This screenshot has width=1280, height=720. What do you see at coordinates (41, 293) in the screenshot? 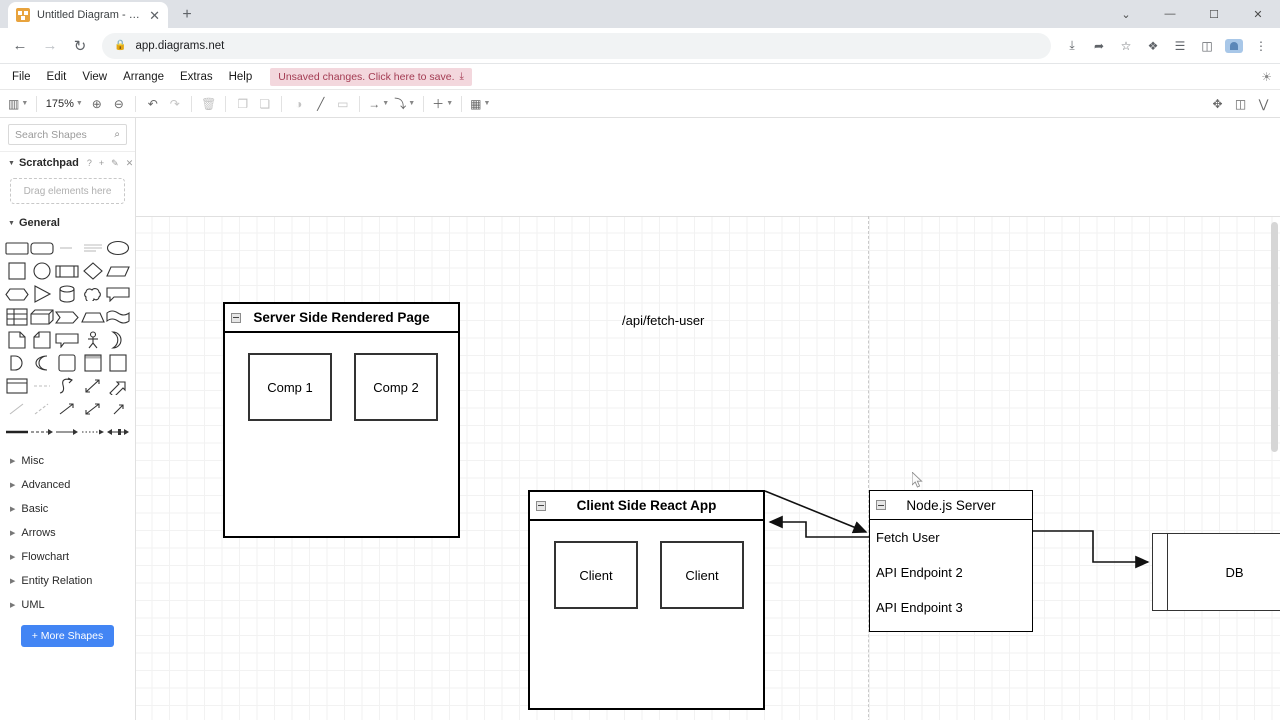
I see `shape-triangle` at bounding box center [41, 293].